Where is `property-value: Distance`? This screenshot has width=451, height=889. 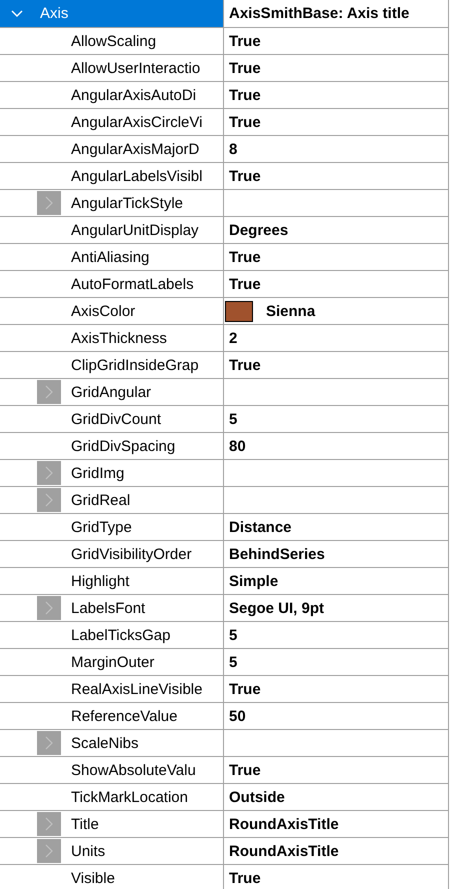 property-value: Distance is located at coordinates (260, 527).